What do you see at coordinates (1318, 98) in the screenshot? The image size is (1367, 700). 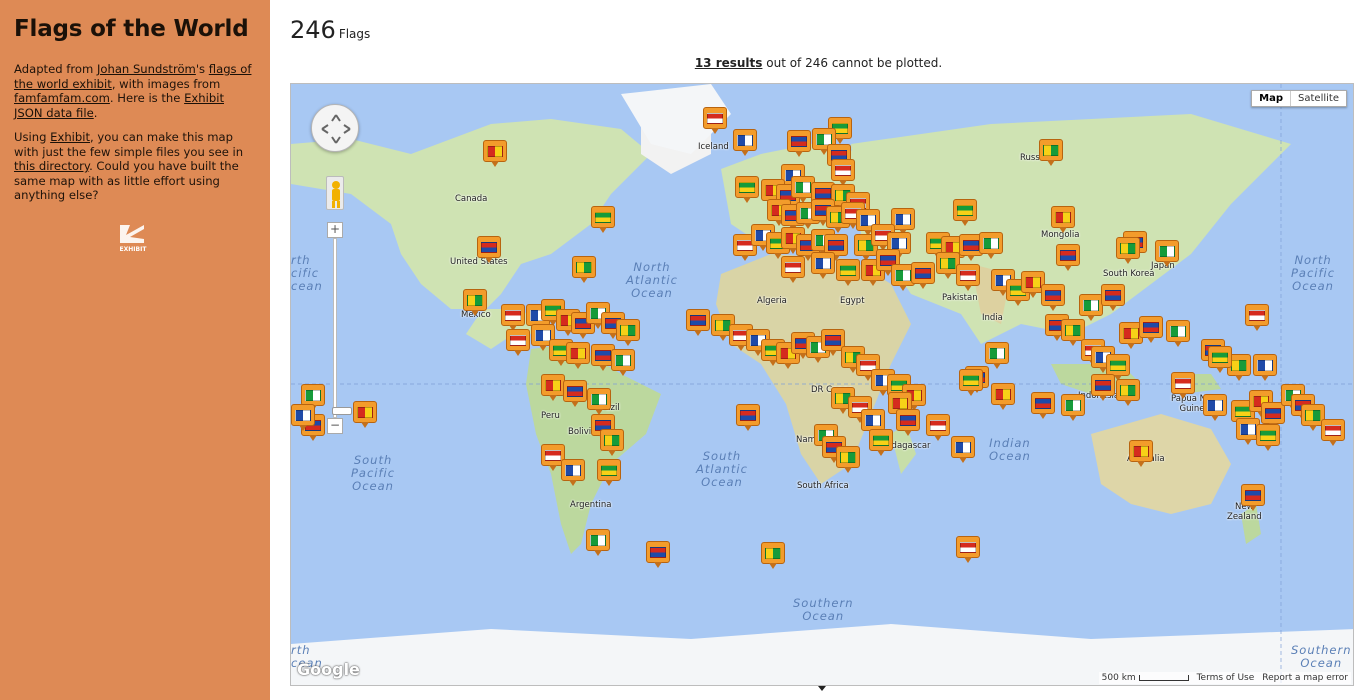 I see `map-type-satellite-button: Satellite` at bounding box center [1318, 98].